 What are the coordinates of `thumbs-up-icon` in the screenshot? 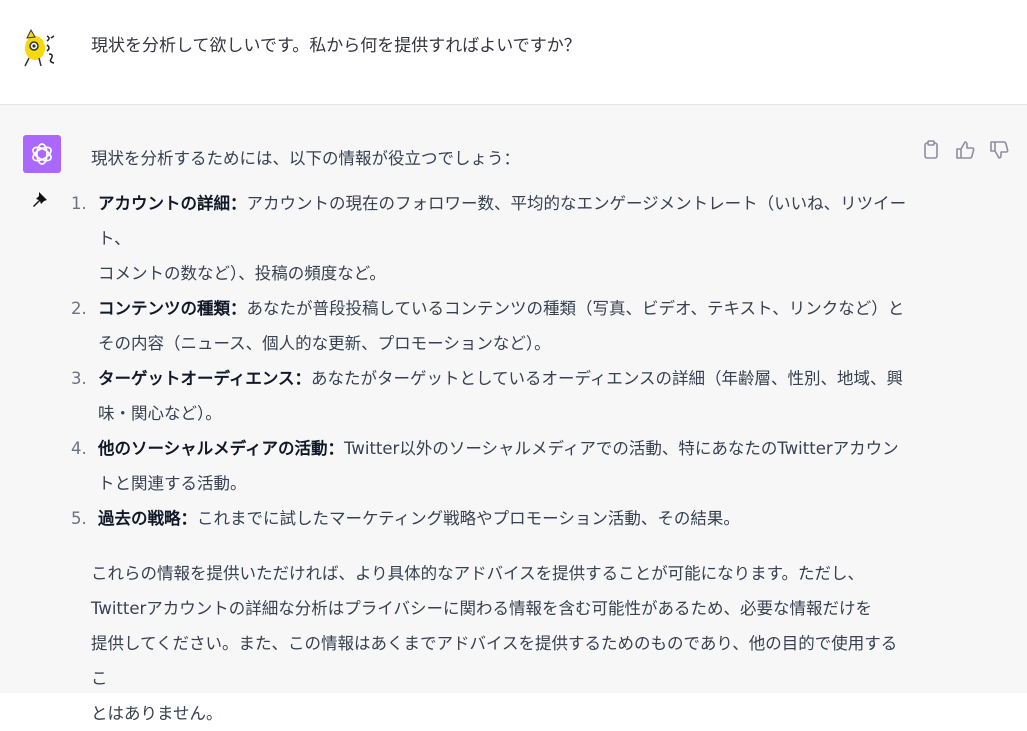 It's located at (965, 150).